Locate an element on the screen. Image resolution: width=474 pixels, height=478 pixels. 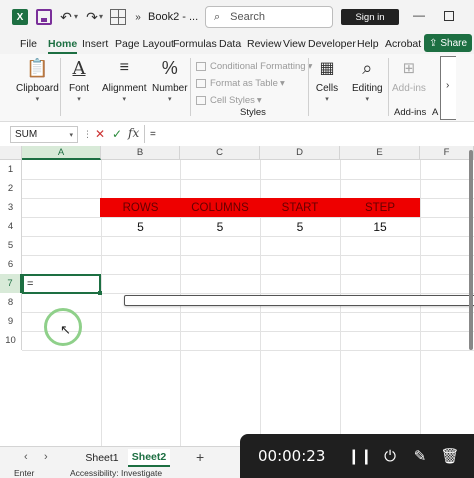
redo-dropdown-icon: ▾ is located at coordinates (101, 16).